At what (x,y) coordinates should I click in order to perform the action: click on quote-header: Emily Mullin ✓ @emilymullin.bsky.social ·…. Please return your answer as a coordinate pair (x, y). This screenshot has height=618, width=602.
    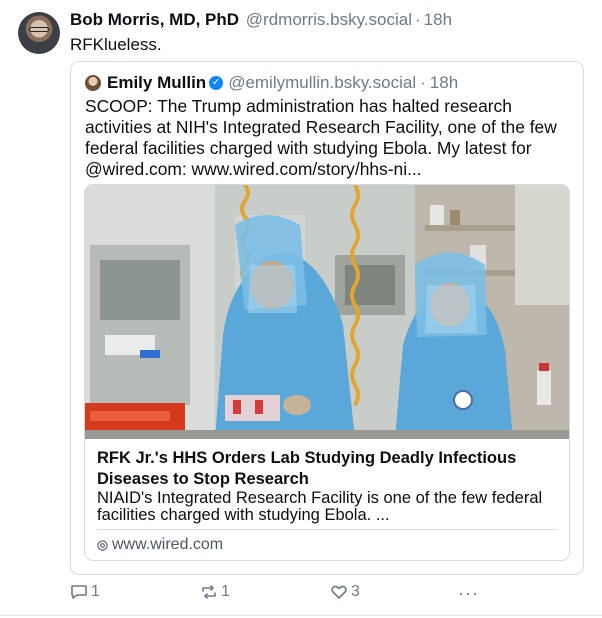
    Looking at the image, I should click on (271, 83).